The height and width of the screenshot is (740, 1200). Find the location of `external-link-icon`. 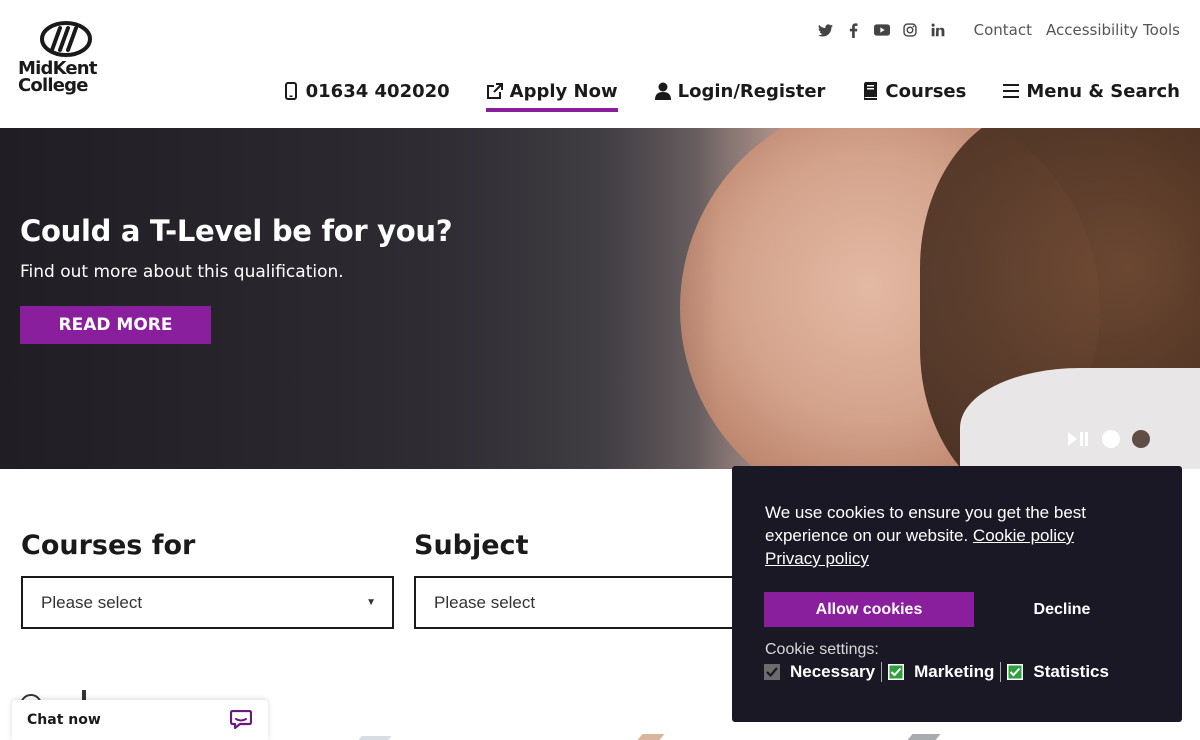

external-link-icon is located at coordinates (495, 91).